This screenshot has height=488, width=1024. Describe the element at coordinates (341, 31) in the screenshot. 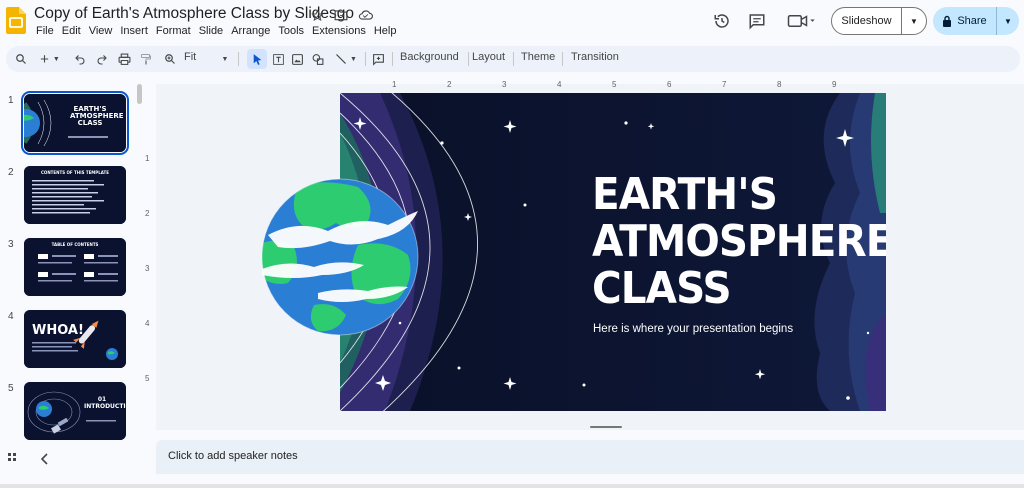

I see `menu-extensions: Extensions` at that location.